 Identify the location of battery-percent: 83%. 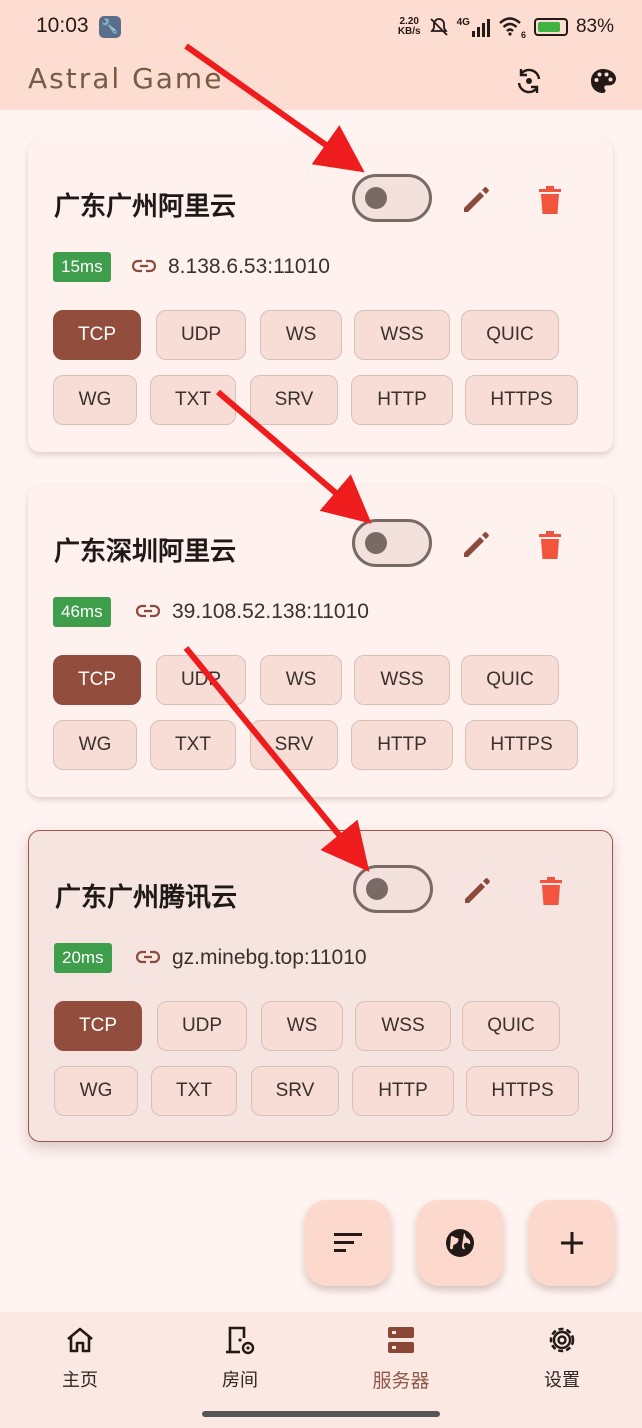
(594, 26).